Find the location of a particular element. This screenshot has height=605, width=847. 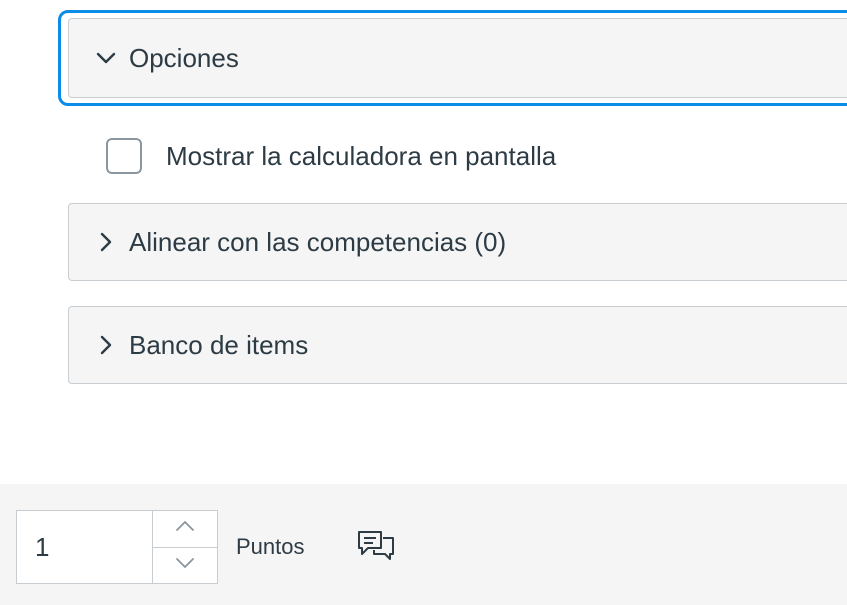

item-bank-accordion: Banco de items is located at coordinates (457, 345).